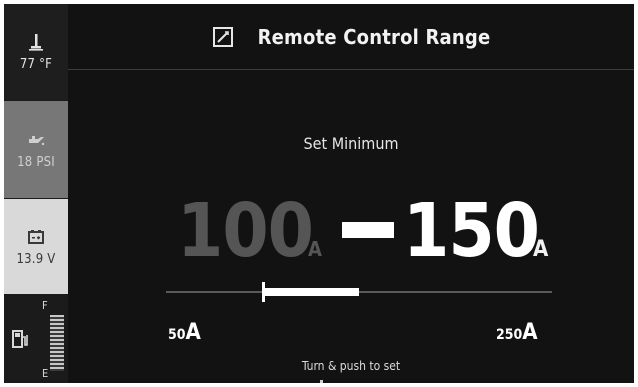  What do you see at coordinates (530, 332) in the screenshot?
I see `scale-maximum-unit: A` at bounding box center [530, 332].